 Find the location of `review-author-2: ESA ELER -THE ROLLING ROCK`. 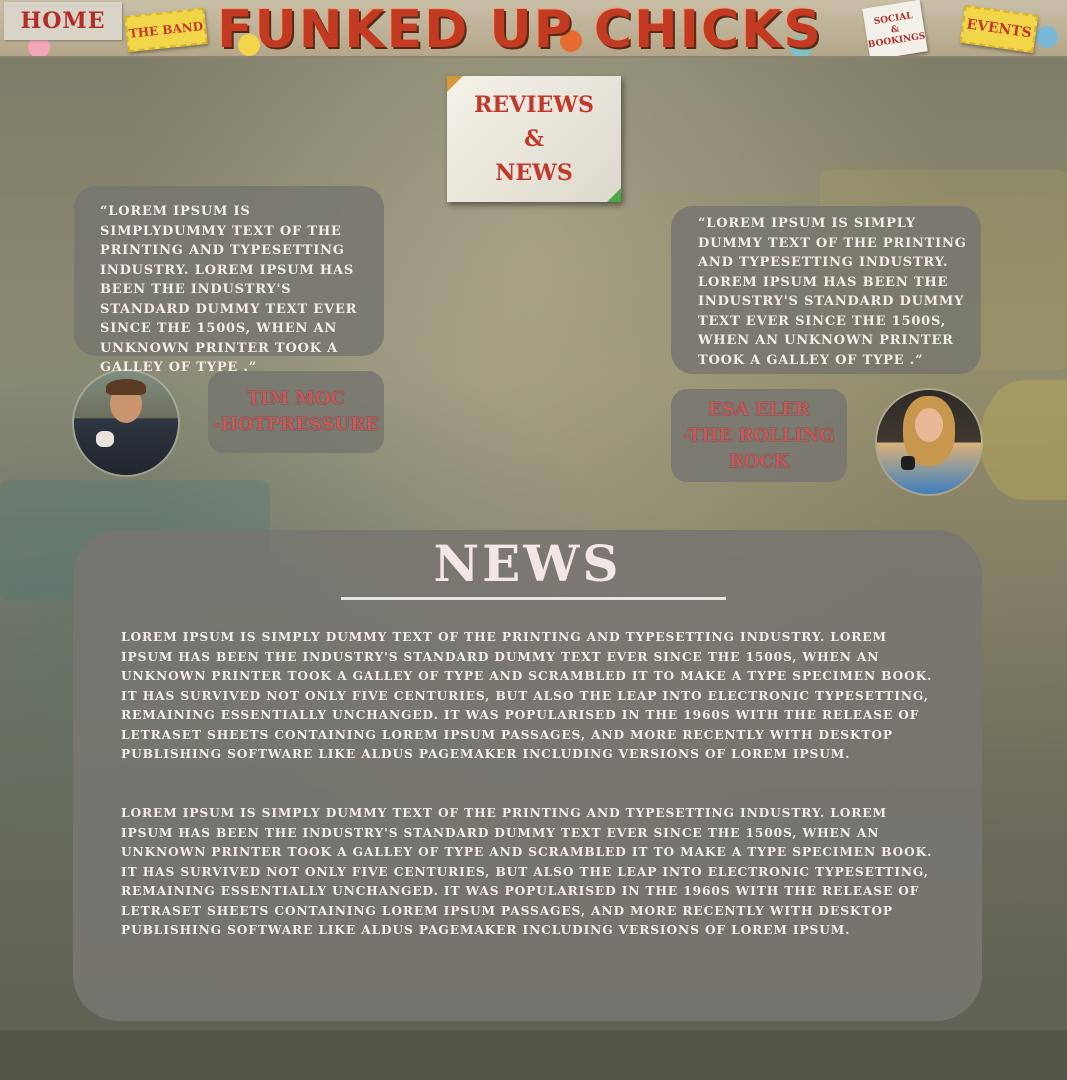

review-author-2: ESA ELER -THE ROLLING ROCK is located at coordinates (759, 435).